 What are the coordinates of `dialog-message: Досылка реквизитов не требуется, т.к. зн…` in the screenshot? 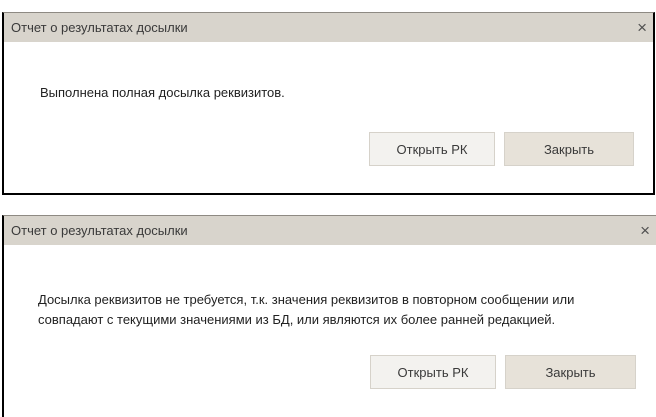 It's located at (343, 310).